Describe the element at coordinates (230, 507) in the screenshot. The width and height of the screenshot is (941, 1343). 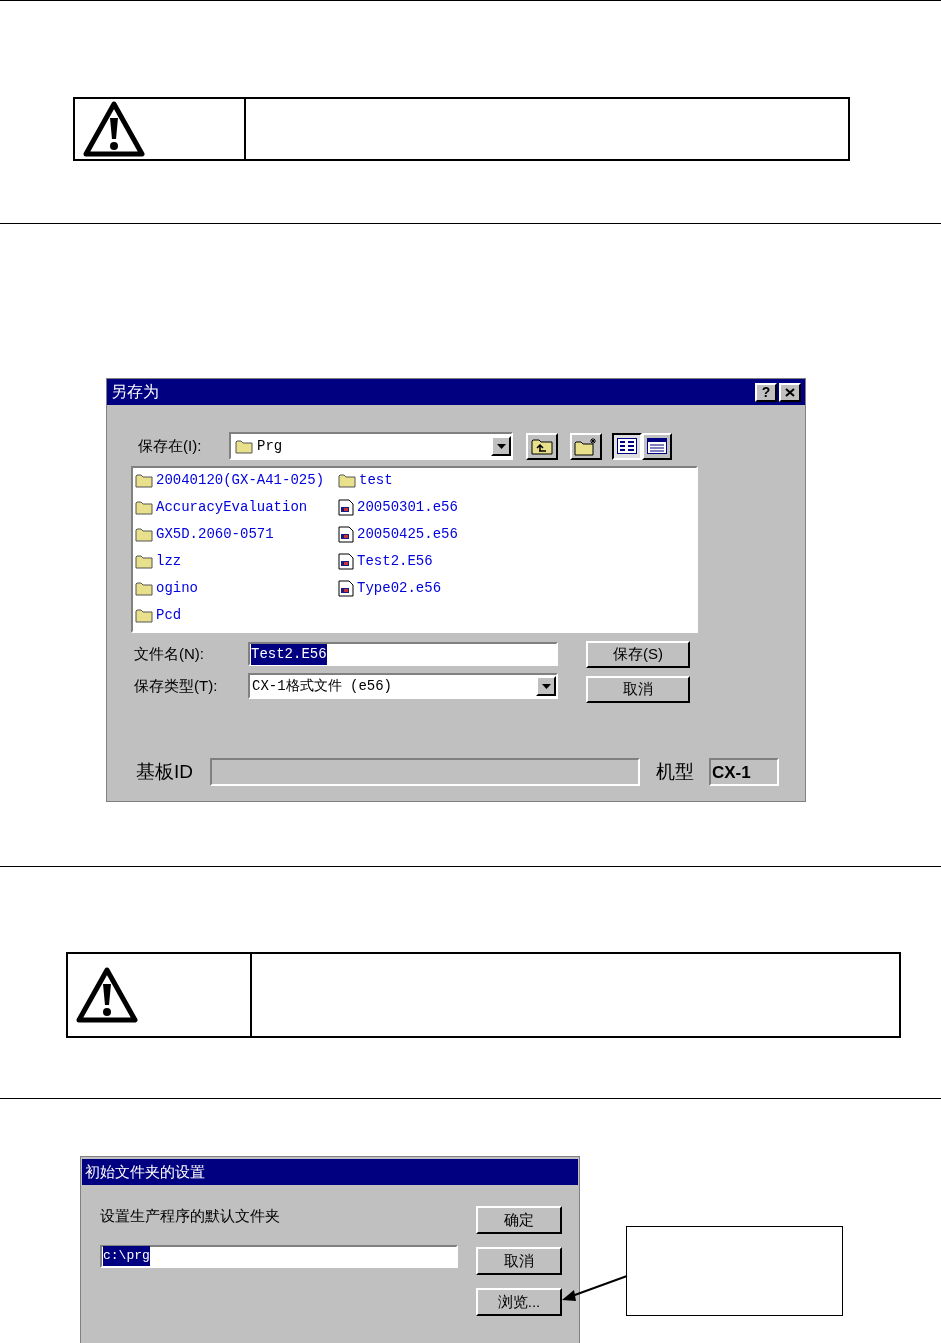
I see `file-list-item: AccuracyEvaluation` at that location.